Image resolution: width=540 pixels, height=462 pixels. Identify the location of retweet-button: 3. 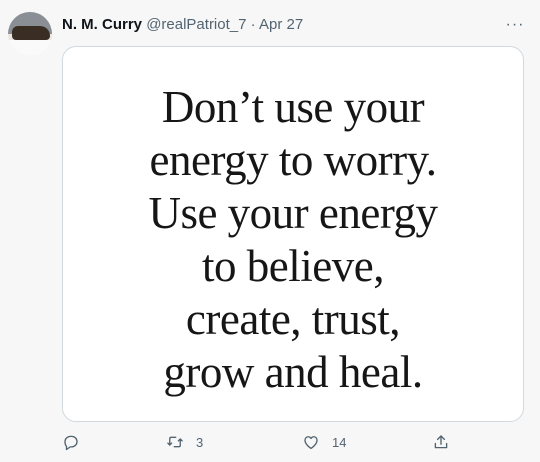
(184, 442).